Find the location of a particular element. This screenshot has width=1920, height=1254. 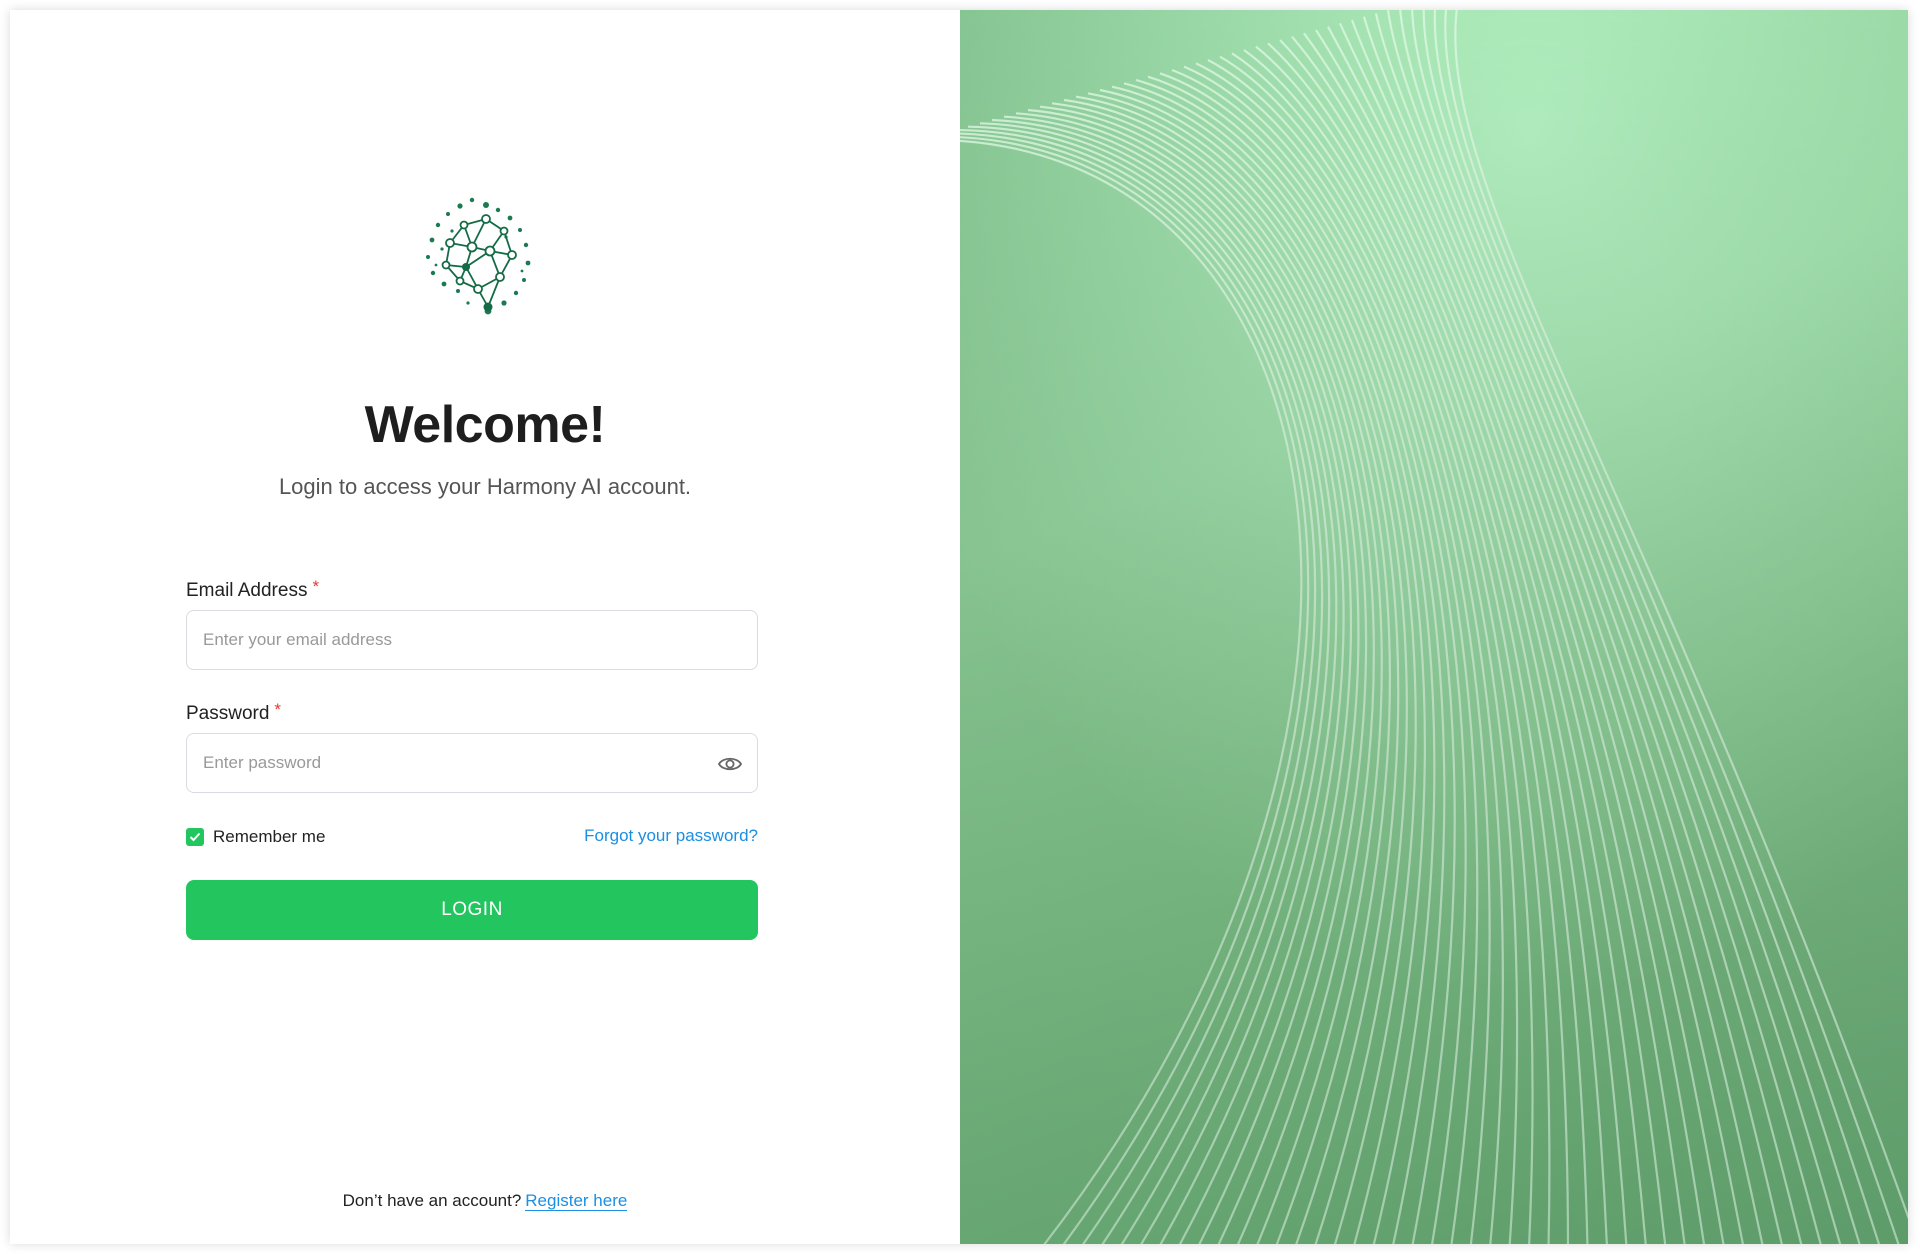

register-link: Register here is located at coordinates (576, 1201).